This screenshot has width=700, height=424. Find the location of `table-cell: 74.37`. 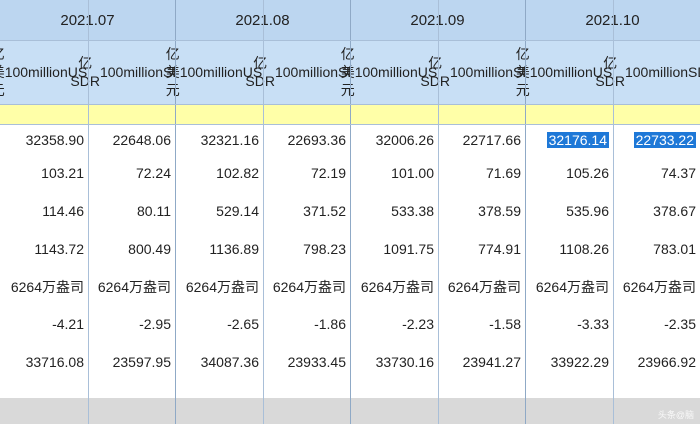

table-cell: 74.37 is located at coordinates (656, 173).